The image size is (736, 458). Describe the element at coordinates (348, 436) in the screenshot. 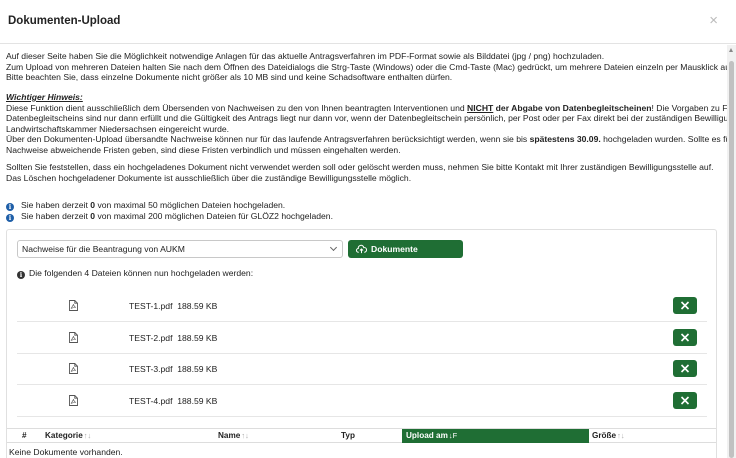

I see `col-header-type: Typ` at that location.